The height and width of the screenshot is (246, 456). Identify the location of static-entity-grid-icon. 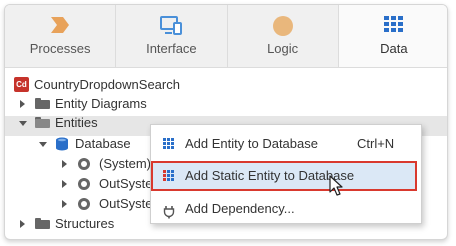
(169, 175).